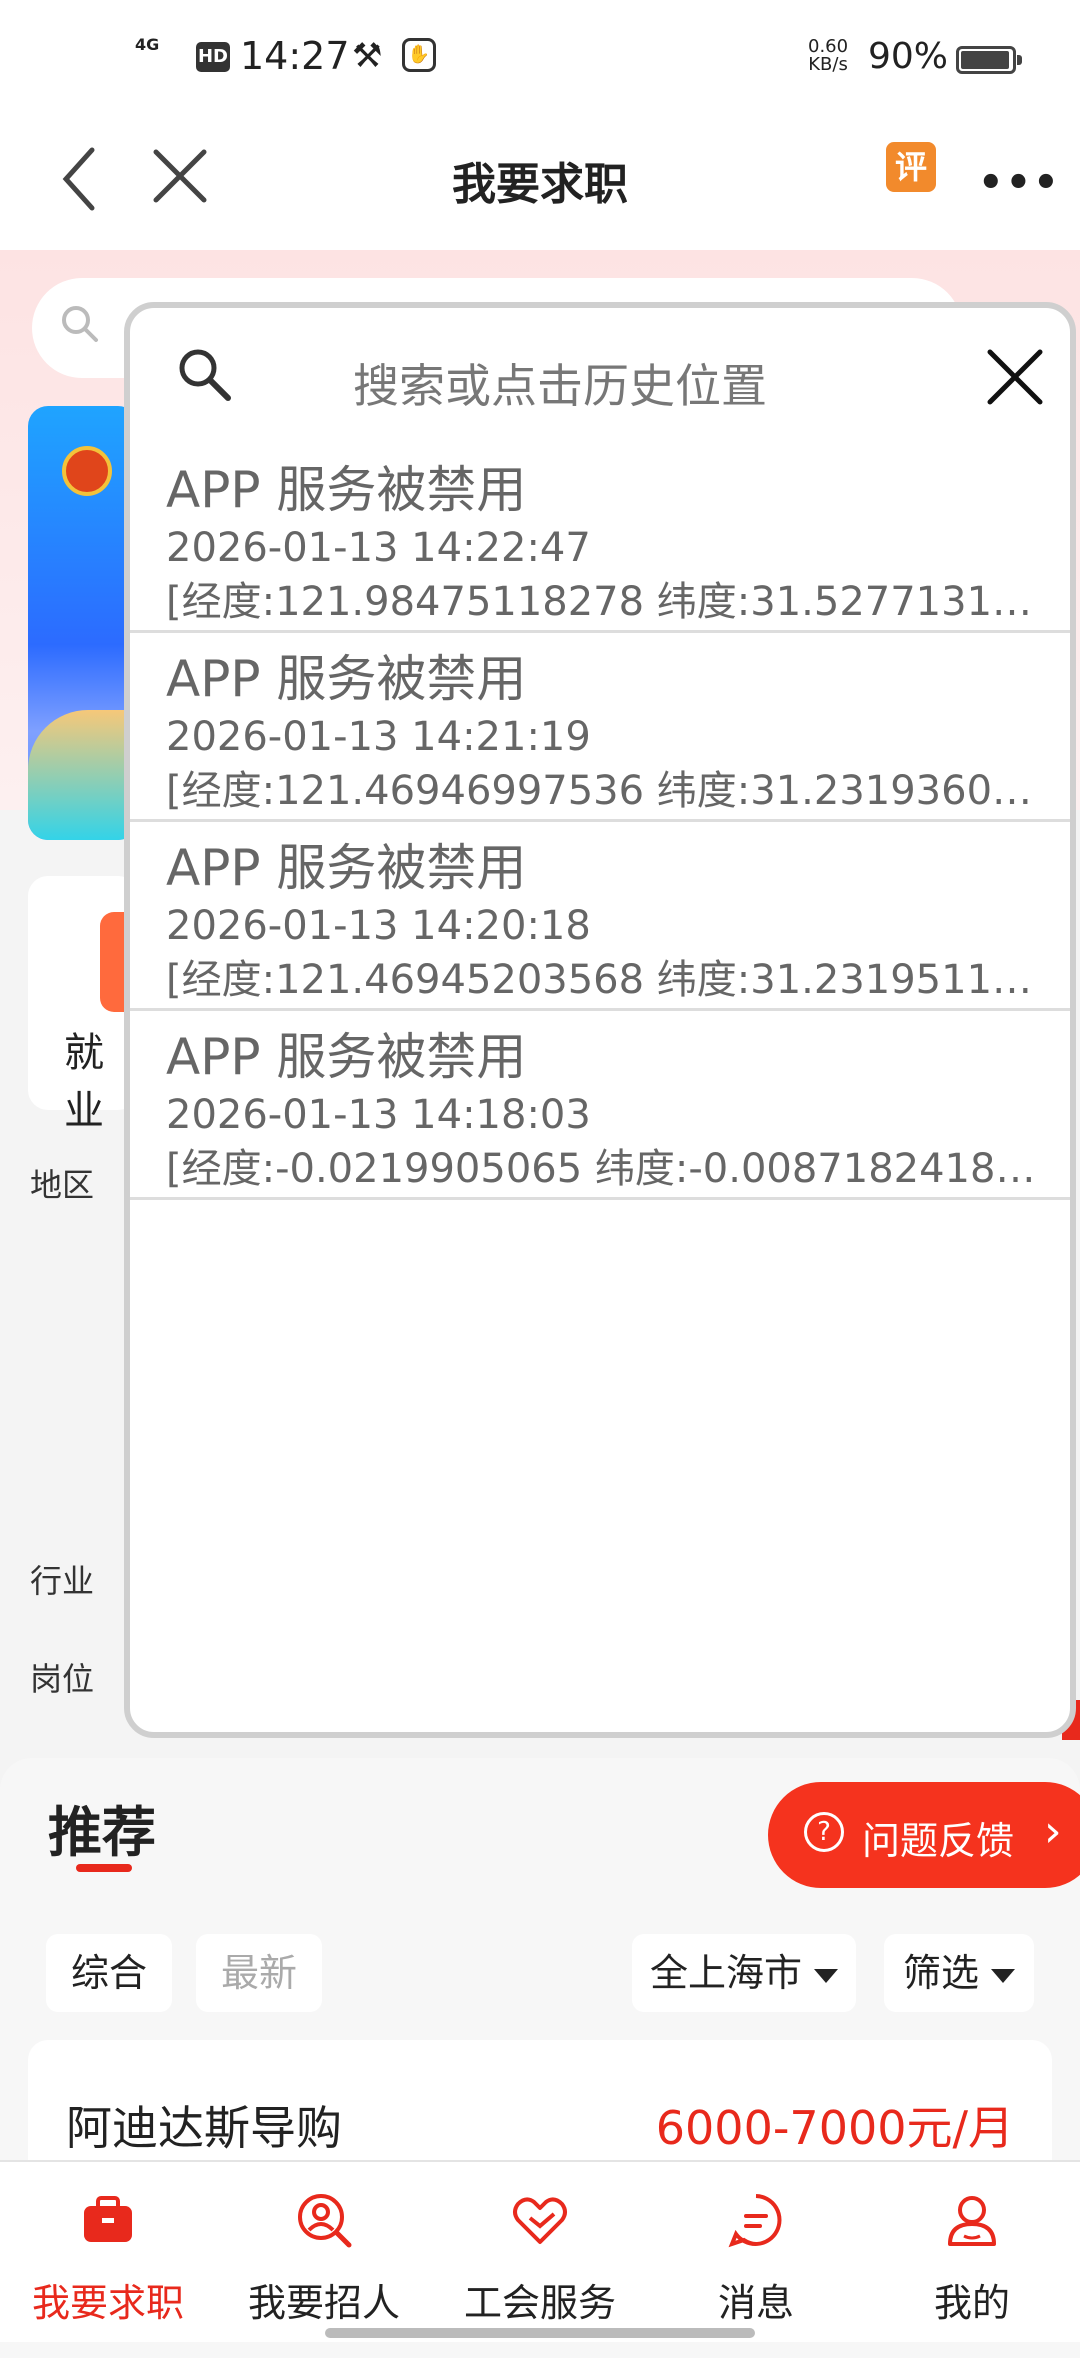 The image size is (1080, 2358). I want to click on history-date: 2026-01-13 14:20:18, so click(378, 926).